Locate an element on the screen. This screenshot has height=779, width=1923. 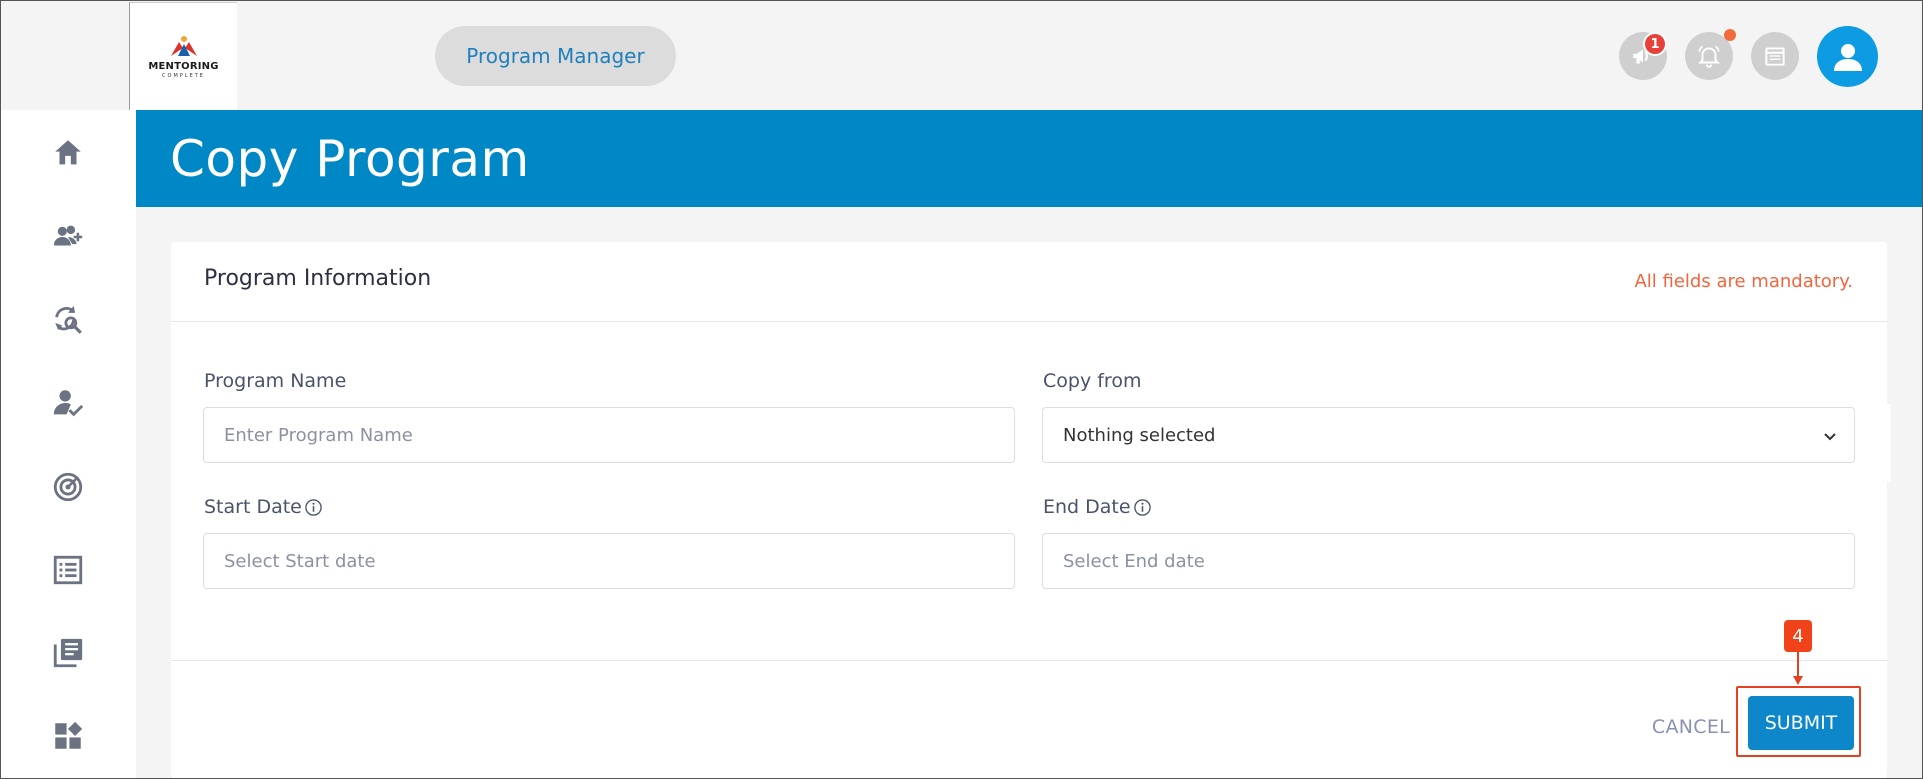
sidebar-item-add-user is located at coordinates (68, 237).